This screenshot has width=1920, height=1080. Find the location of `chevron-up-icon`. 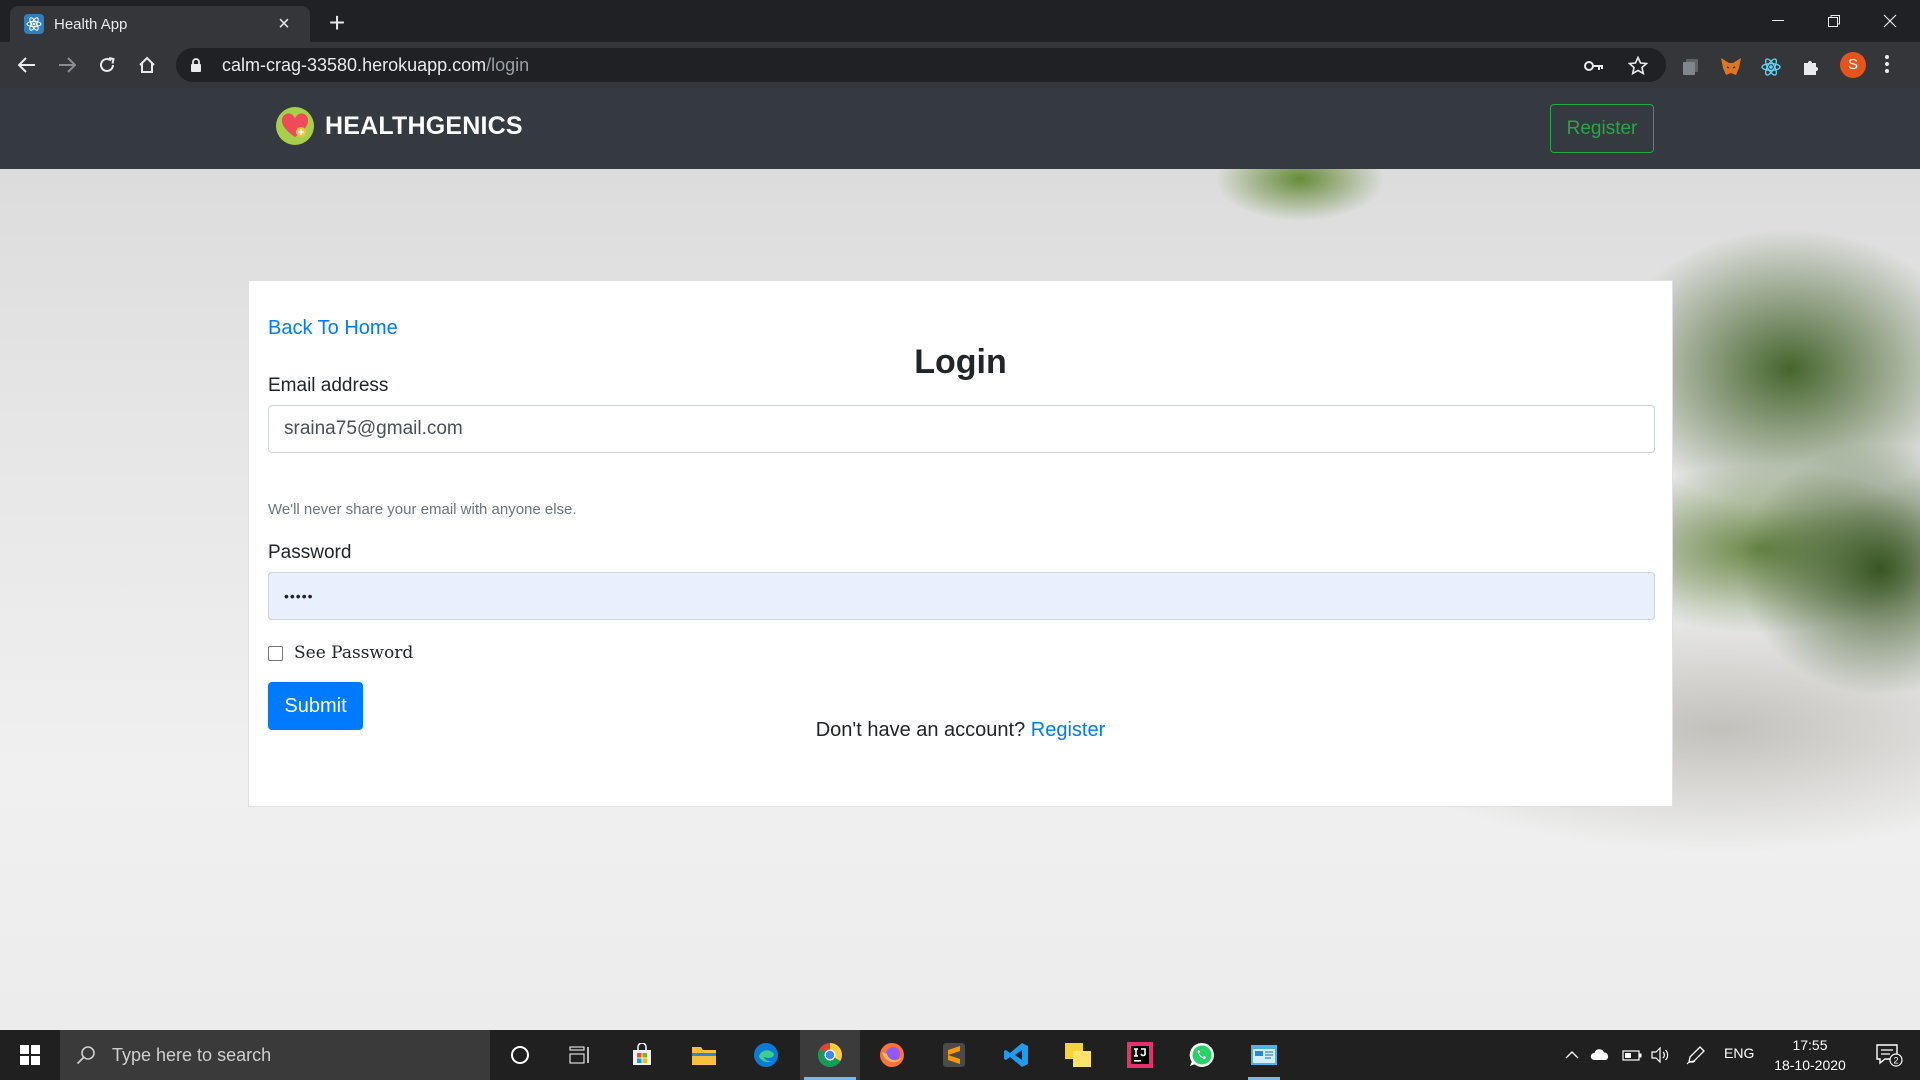

chevron-up-icon is located at coordinates (1572, 1055).